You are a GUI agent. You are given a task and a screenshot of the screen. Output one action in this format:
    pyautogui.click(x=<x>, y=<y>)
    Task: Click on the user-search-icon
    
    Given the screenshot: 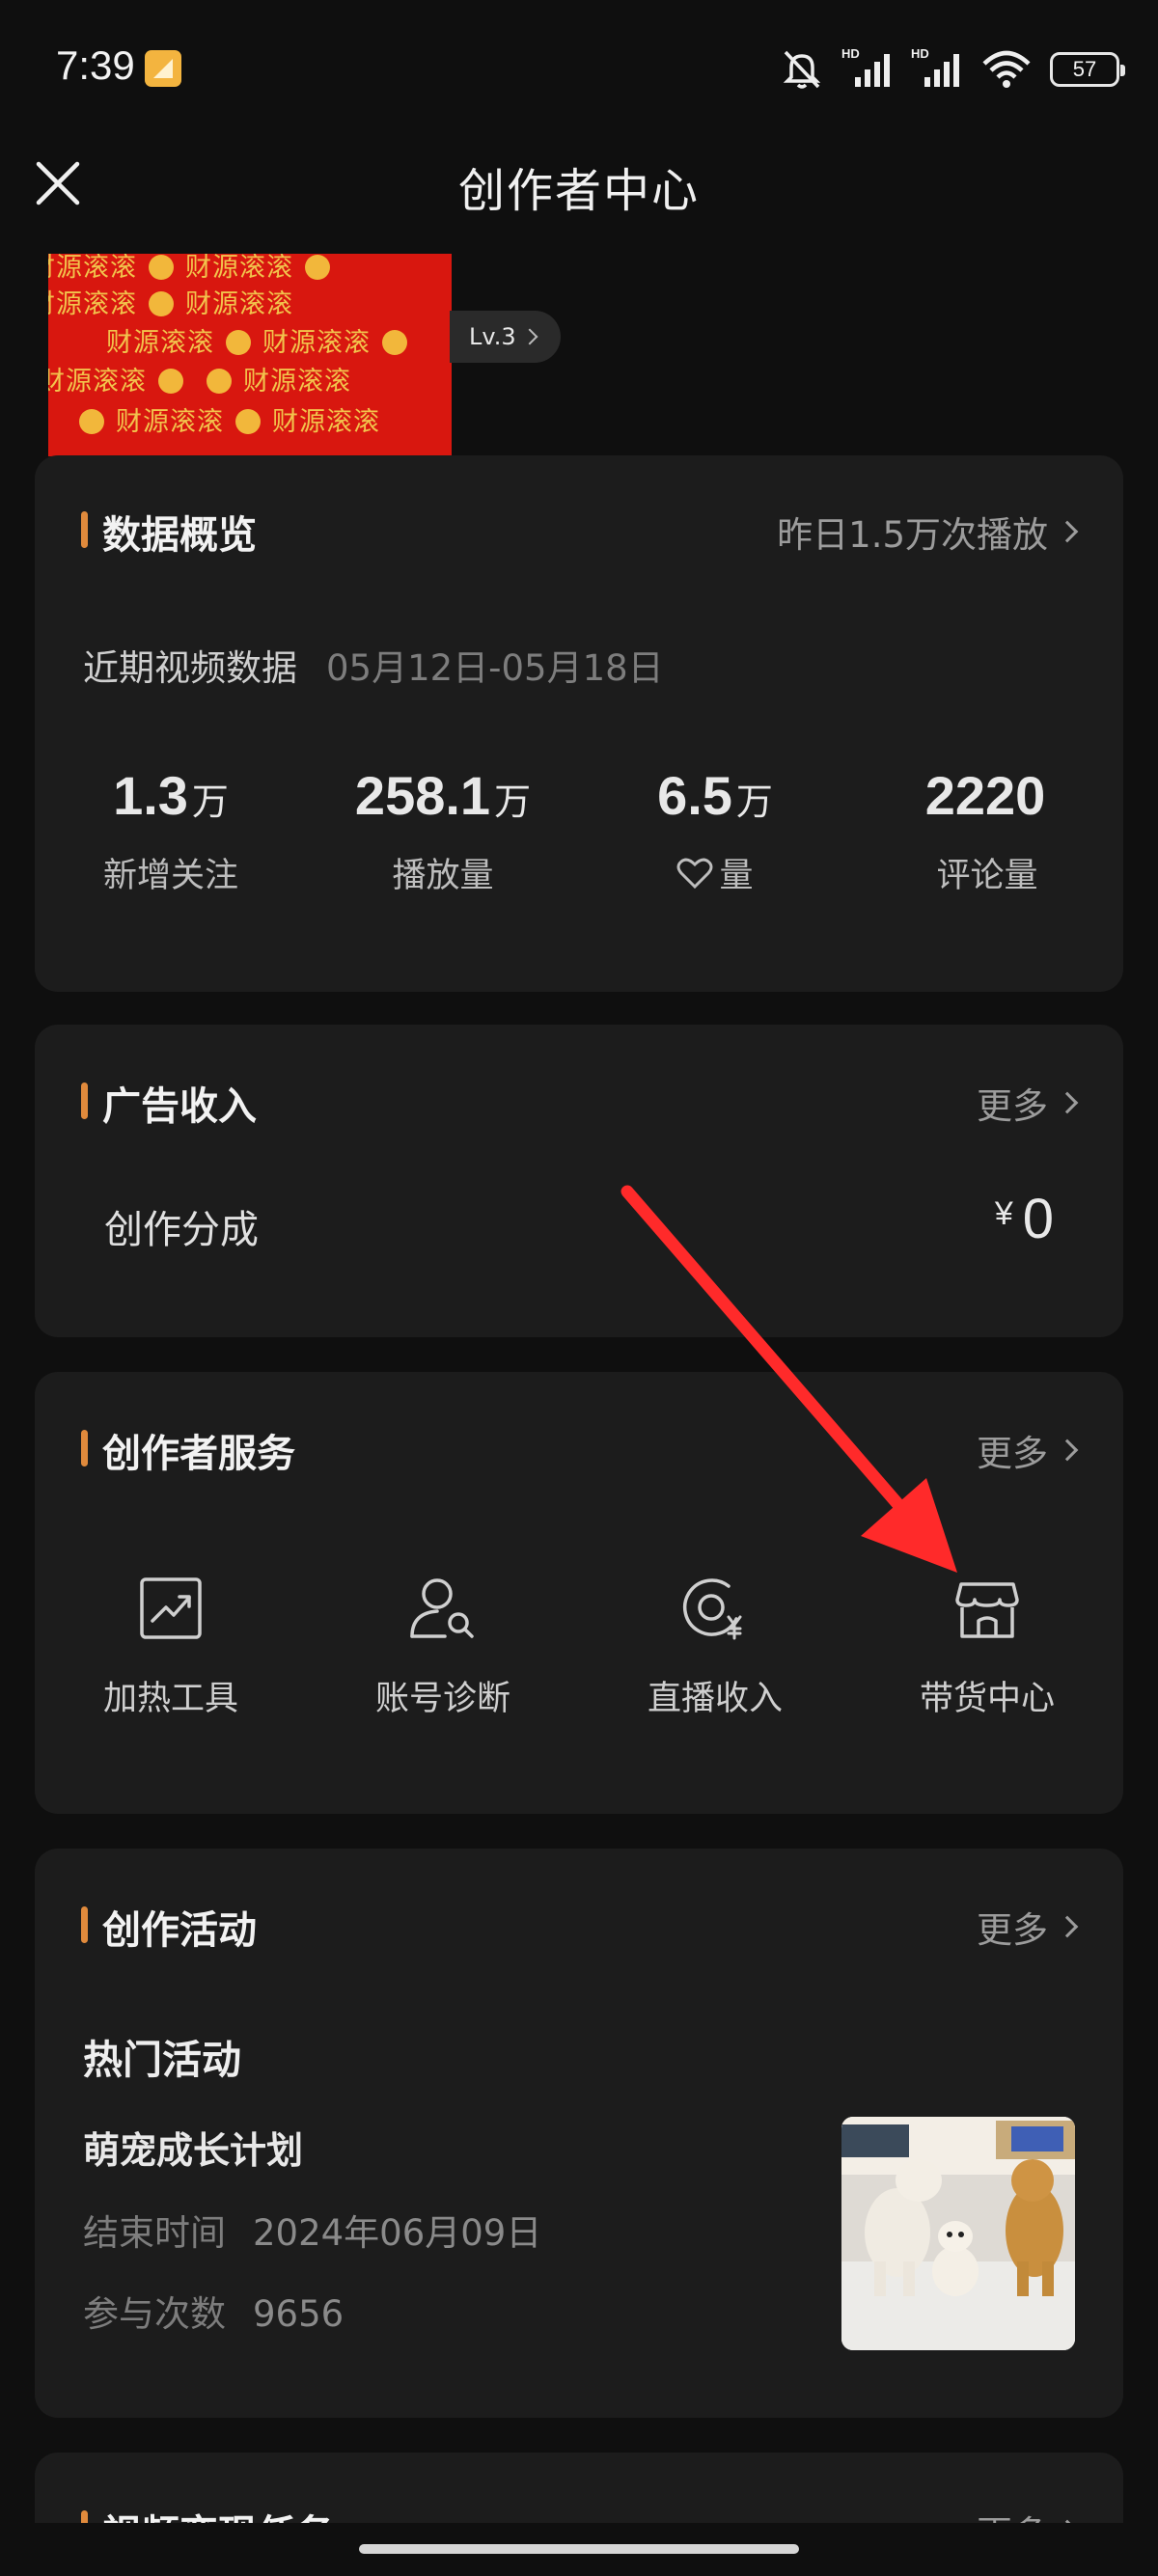 What is the action you would take?
    pyautogui.click(x=442, y=1608)
    